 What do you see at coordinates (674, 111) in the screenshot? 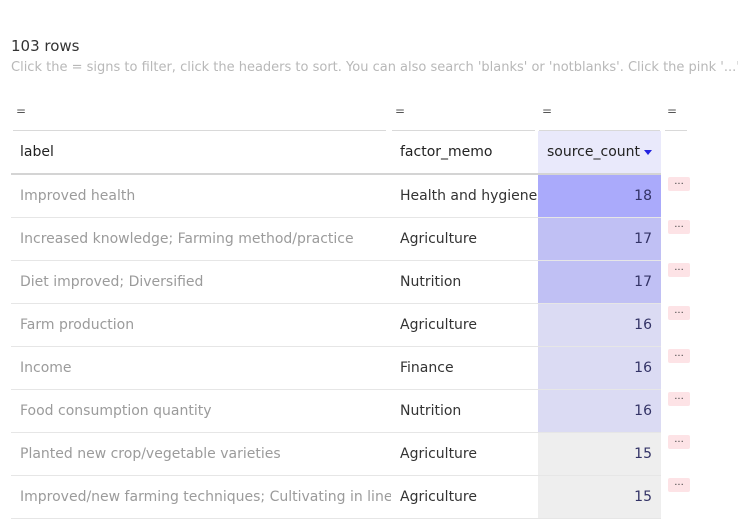
I see `filter-actions-toggle: =` at bounding box center [674, 111].